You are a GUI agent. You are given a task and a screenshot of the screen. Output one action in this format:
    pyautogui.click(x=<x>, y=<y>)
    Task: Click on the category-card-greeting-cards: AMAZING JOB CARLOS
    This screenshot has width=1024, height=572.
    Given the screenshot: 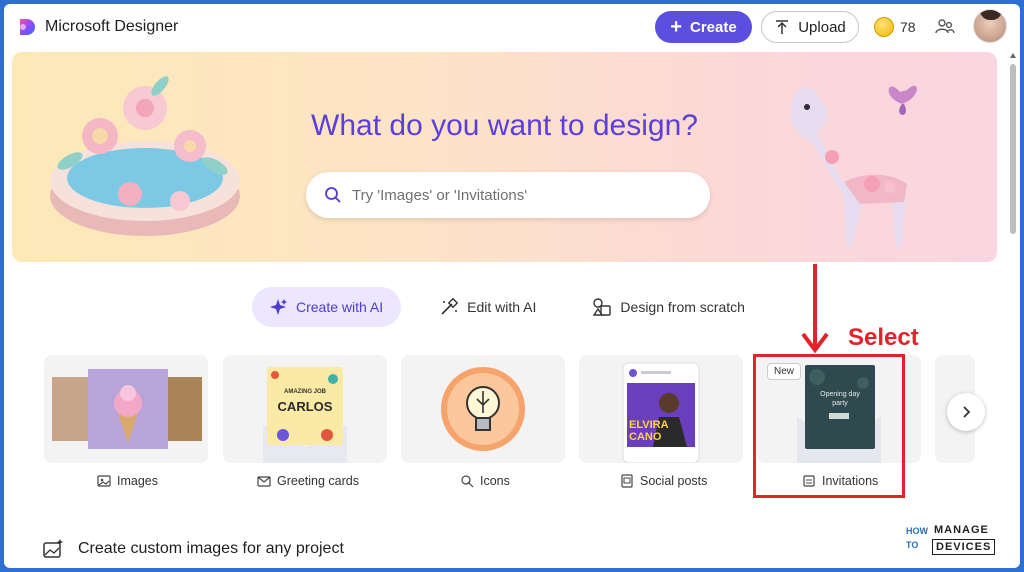 What is the action you would take?
    pyautogui.click(x=305, y=409)
    